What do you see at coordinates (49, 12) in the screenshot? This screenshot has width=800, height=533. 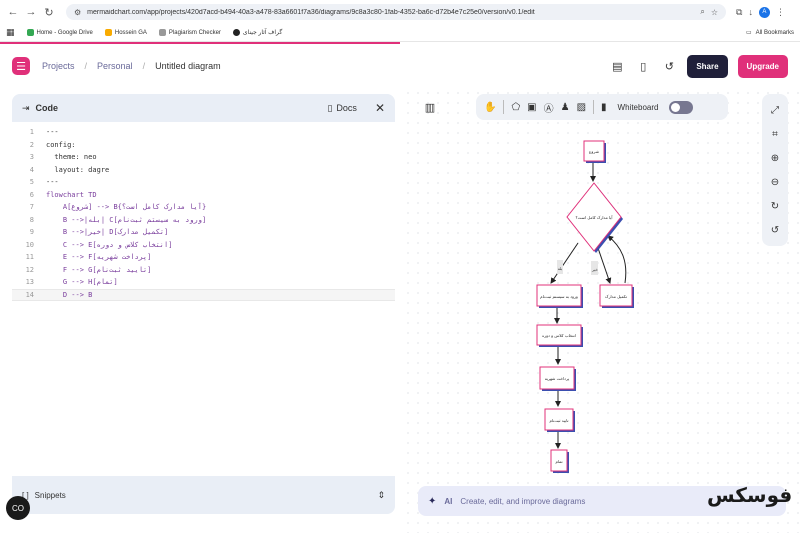 I see `reload-icon: ↻` at bounding box center [49, 12].